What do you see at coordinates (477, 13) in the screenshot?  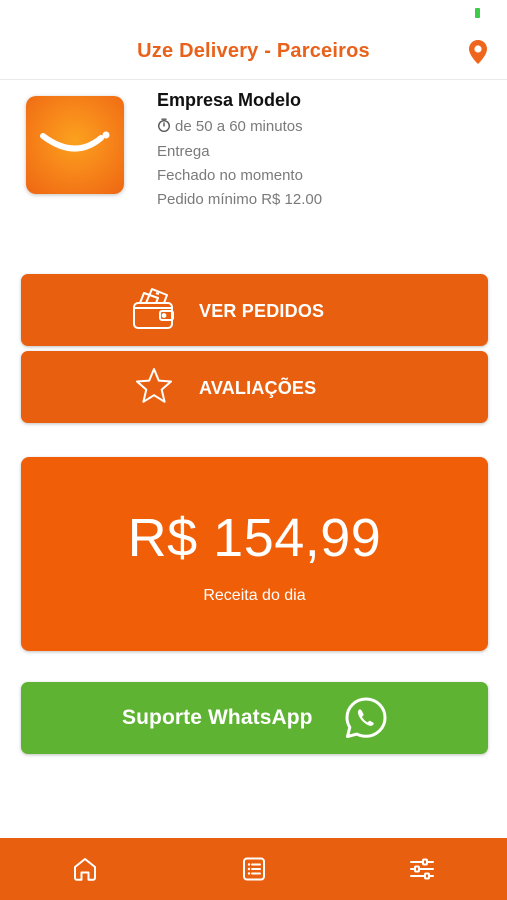 I see `battery-icon` at bounding box center [477, 13].